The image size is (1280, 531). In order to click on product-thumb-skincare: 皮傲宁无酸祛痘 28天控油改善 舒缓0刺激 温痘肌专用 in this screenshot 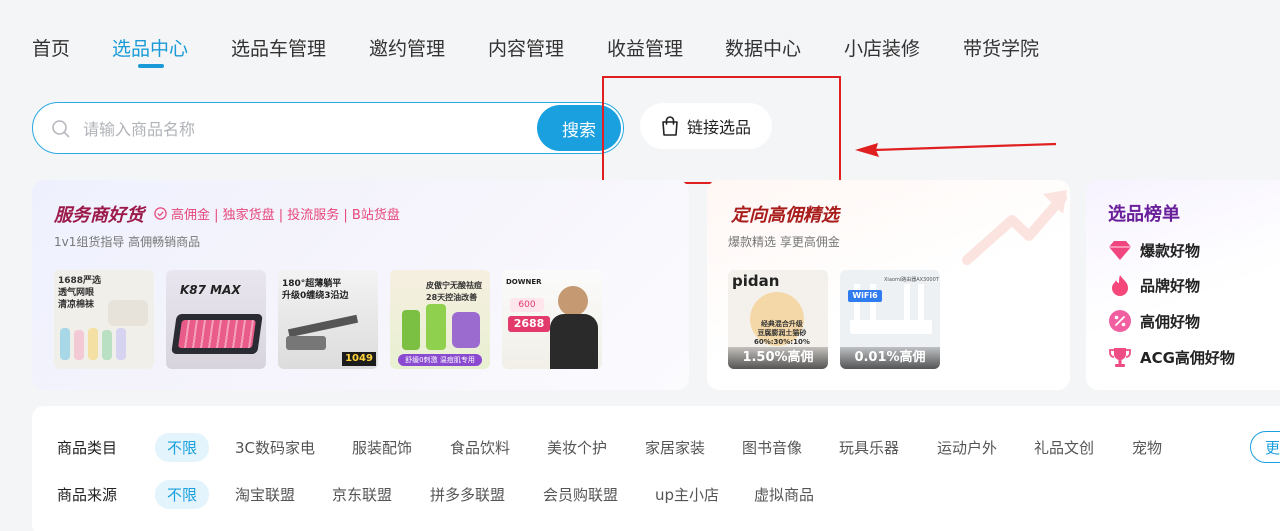, I will do `click(440, 319)`.